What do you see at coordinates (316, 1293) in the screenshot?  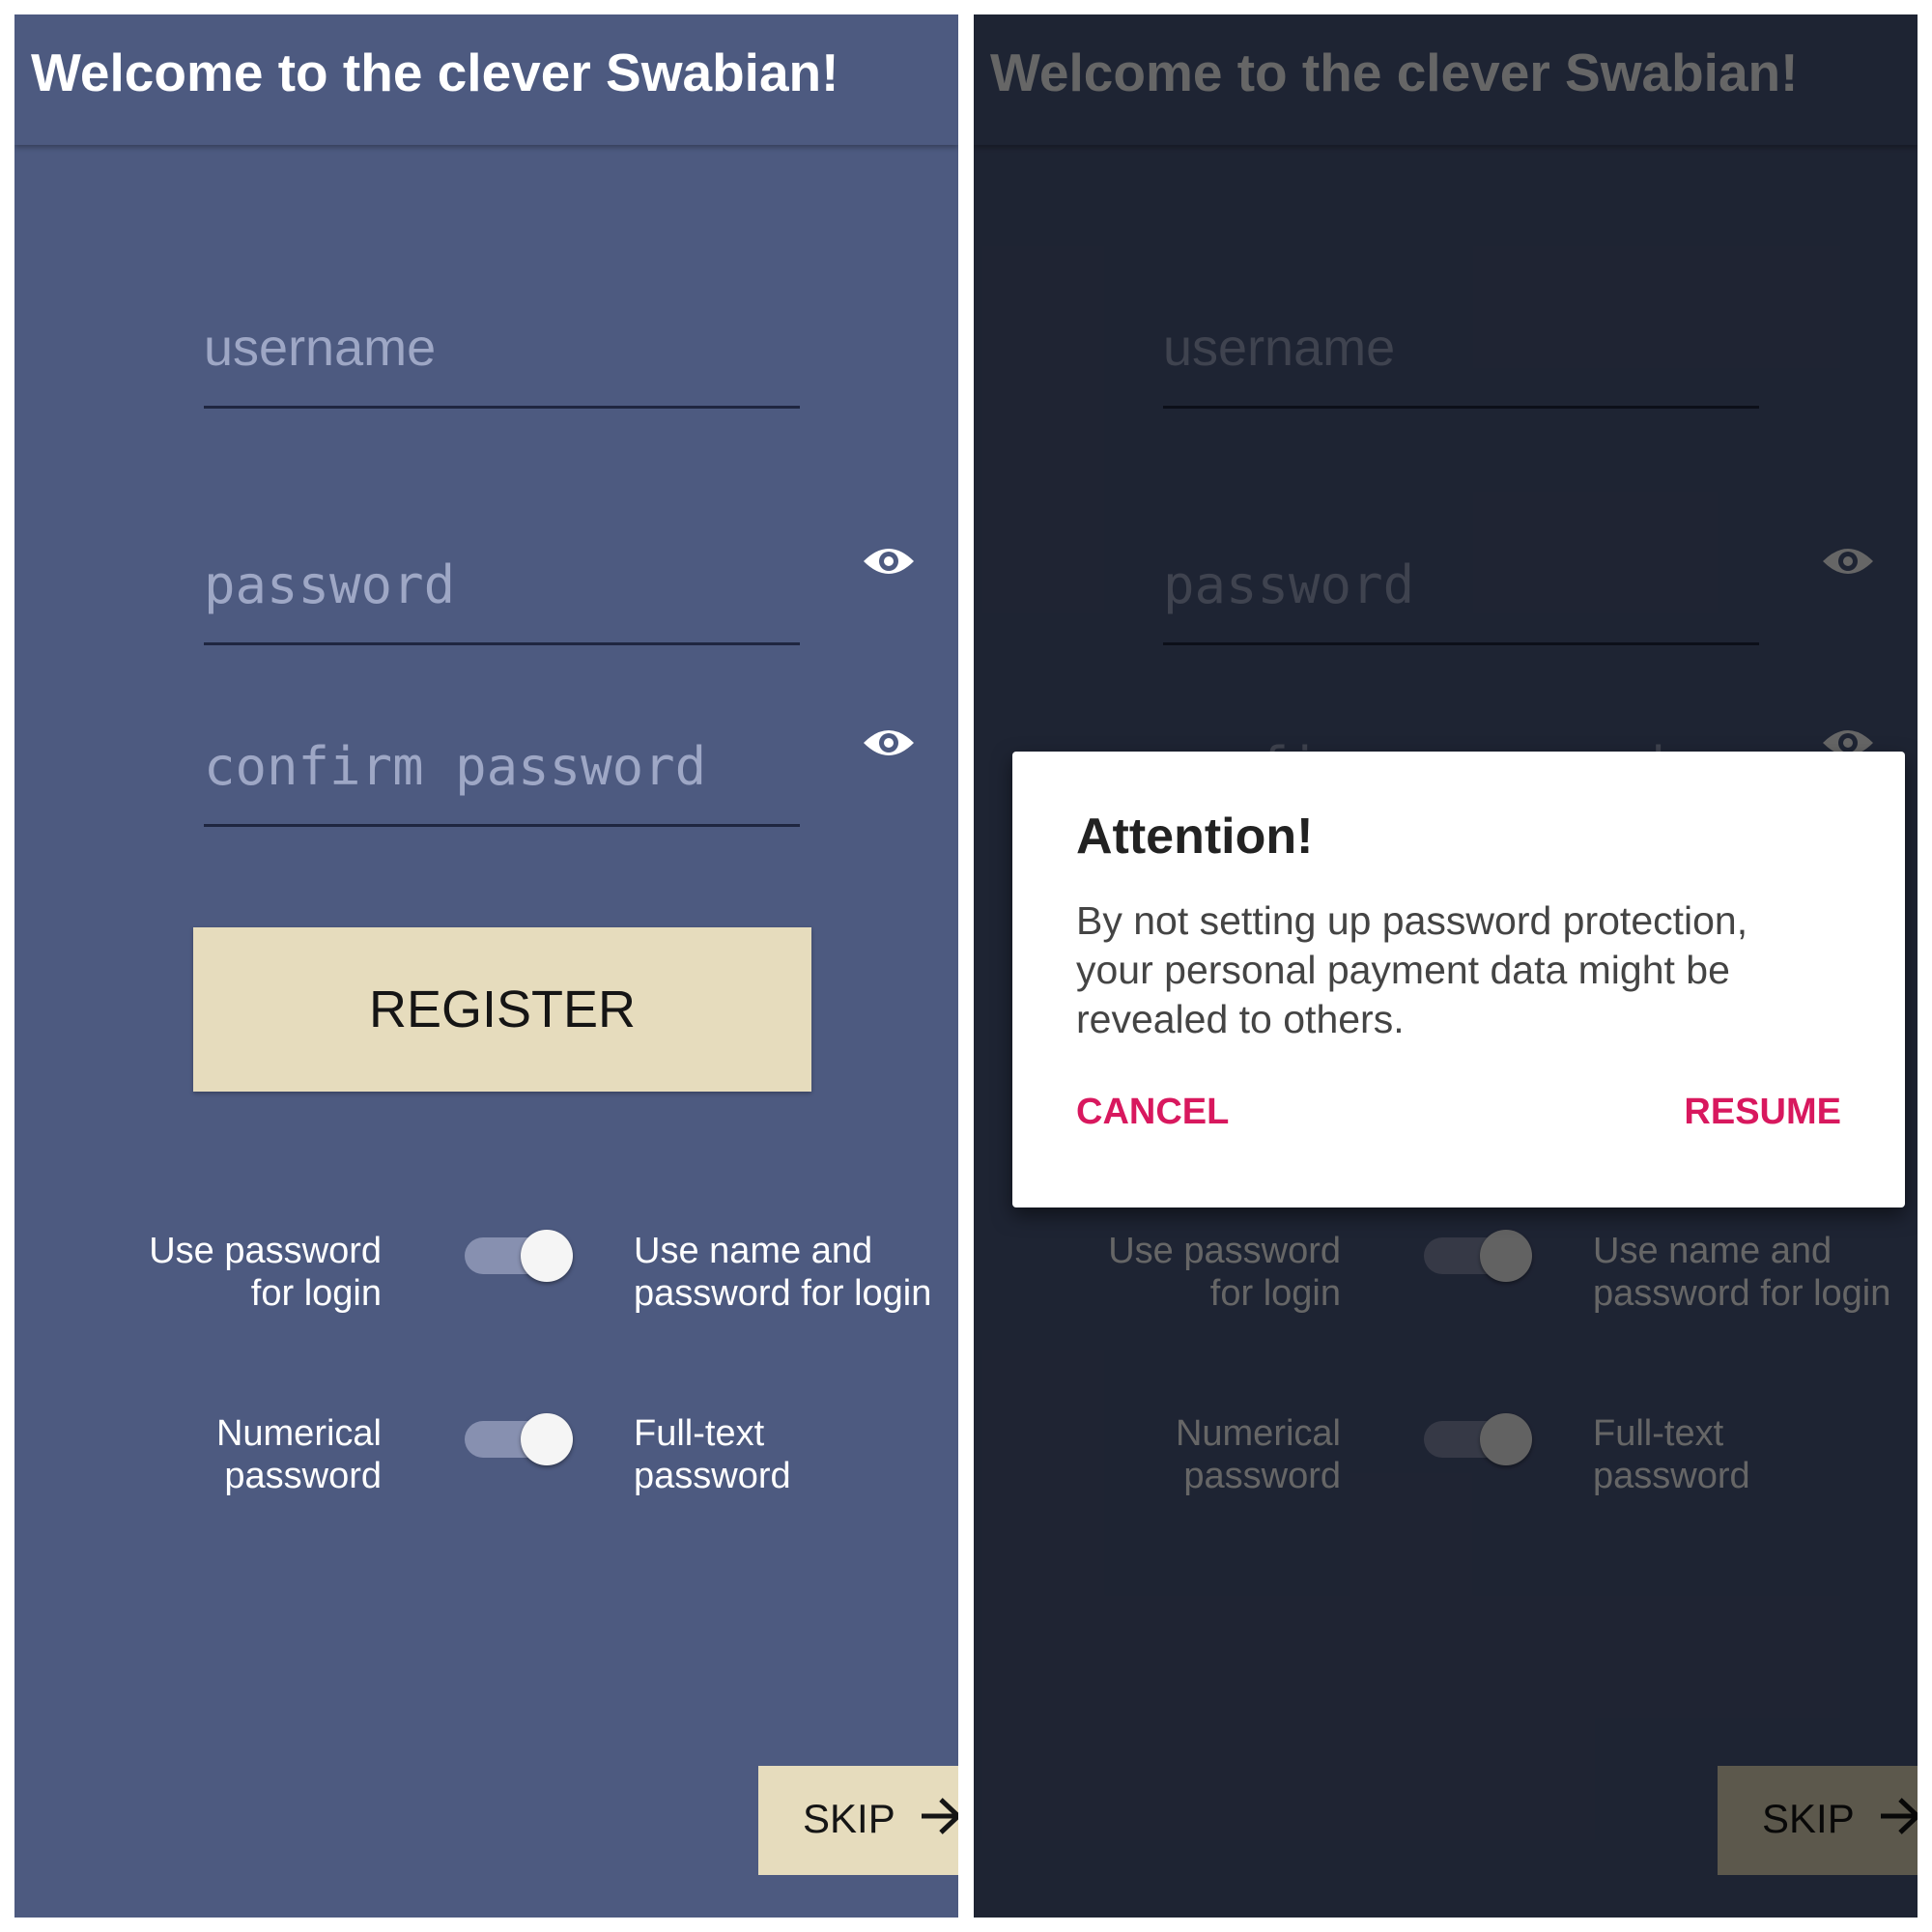 I see `label-line: for login` at bounding box center [316, 1293].